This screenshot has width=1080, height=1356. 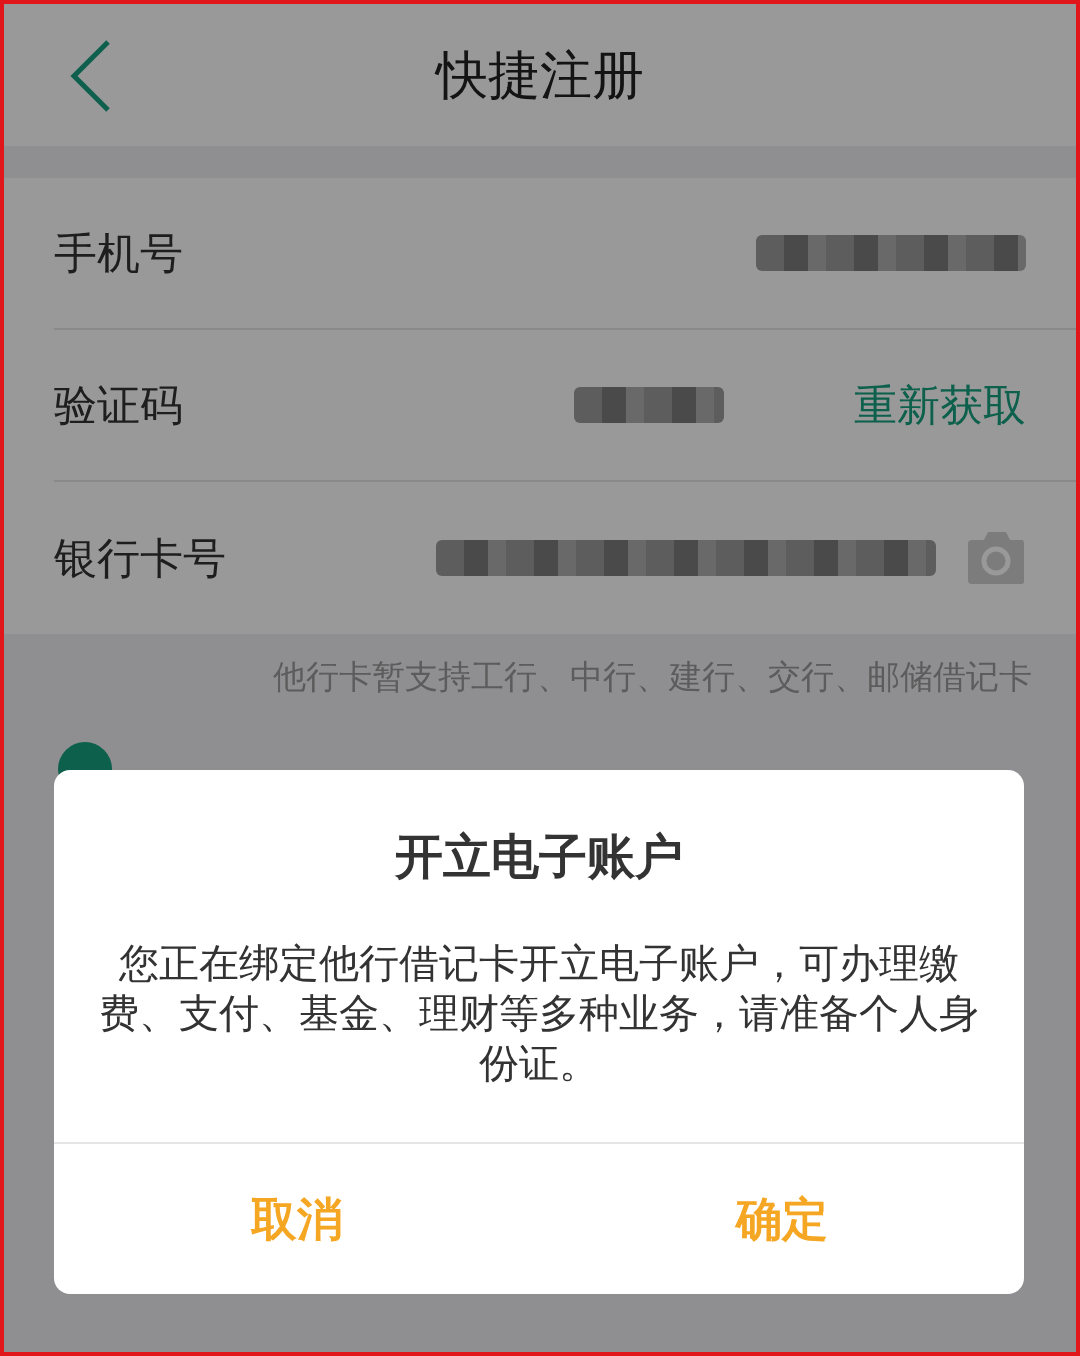 I want to click on field-label: 银行卡号, so click(x=140, y=558).